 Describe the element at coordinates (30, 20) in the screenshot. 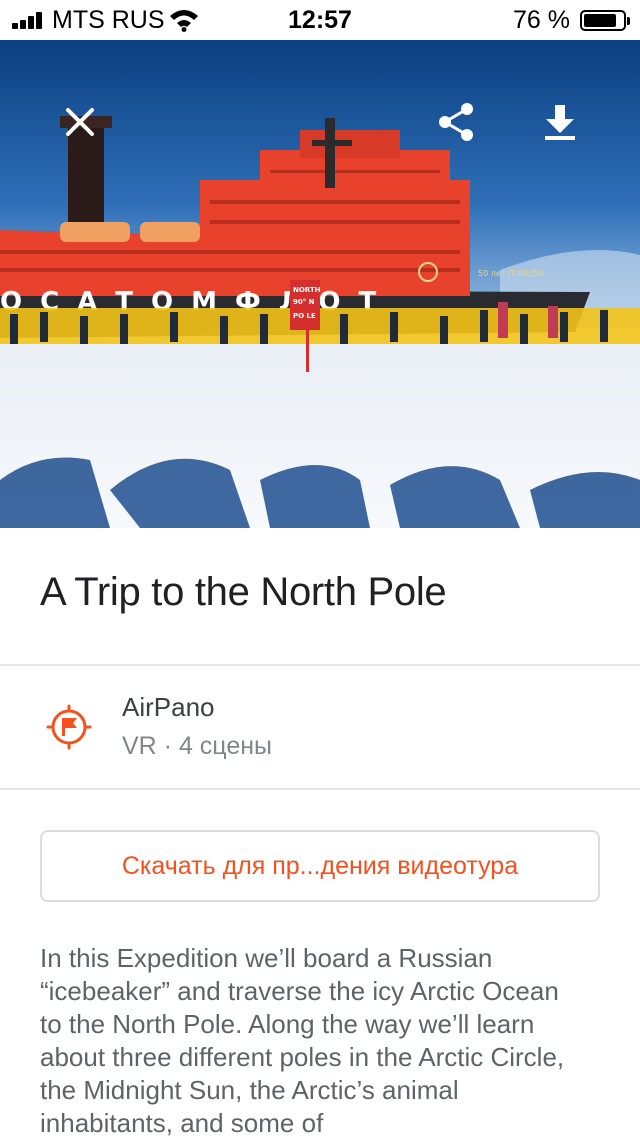

I see `cellular-signal-icon` at that location.